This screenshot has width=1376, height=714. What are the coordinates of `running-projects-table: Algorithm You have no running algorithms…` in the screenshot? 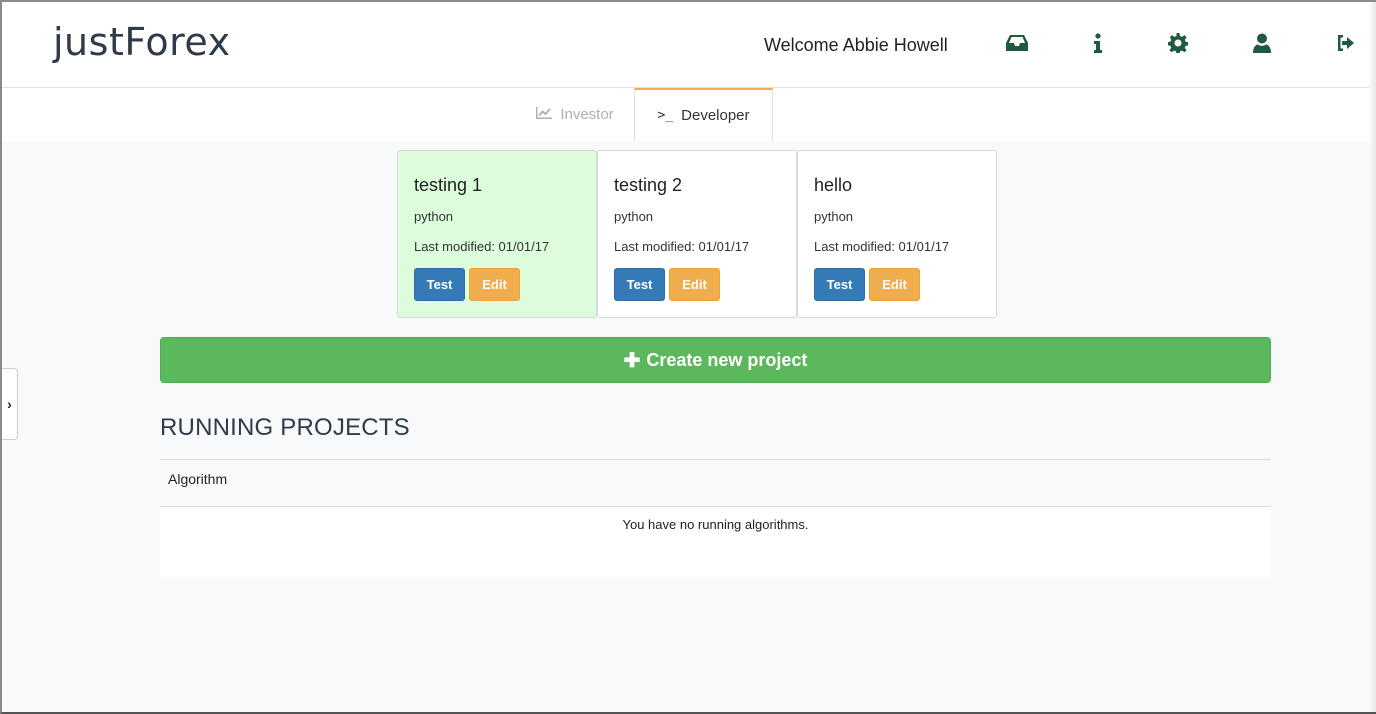 It's located at (715, 518).